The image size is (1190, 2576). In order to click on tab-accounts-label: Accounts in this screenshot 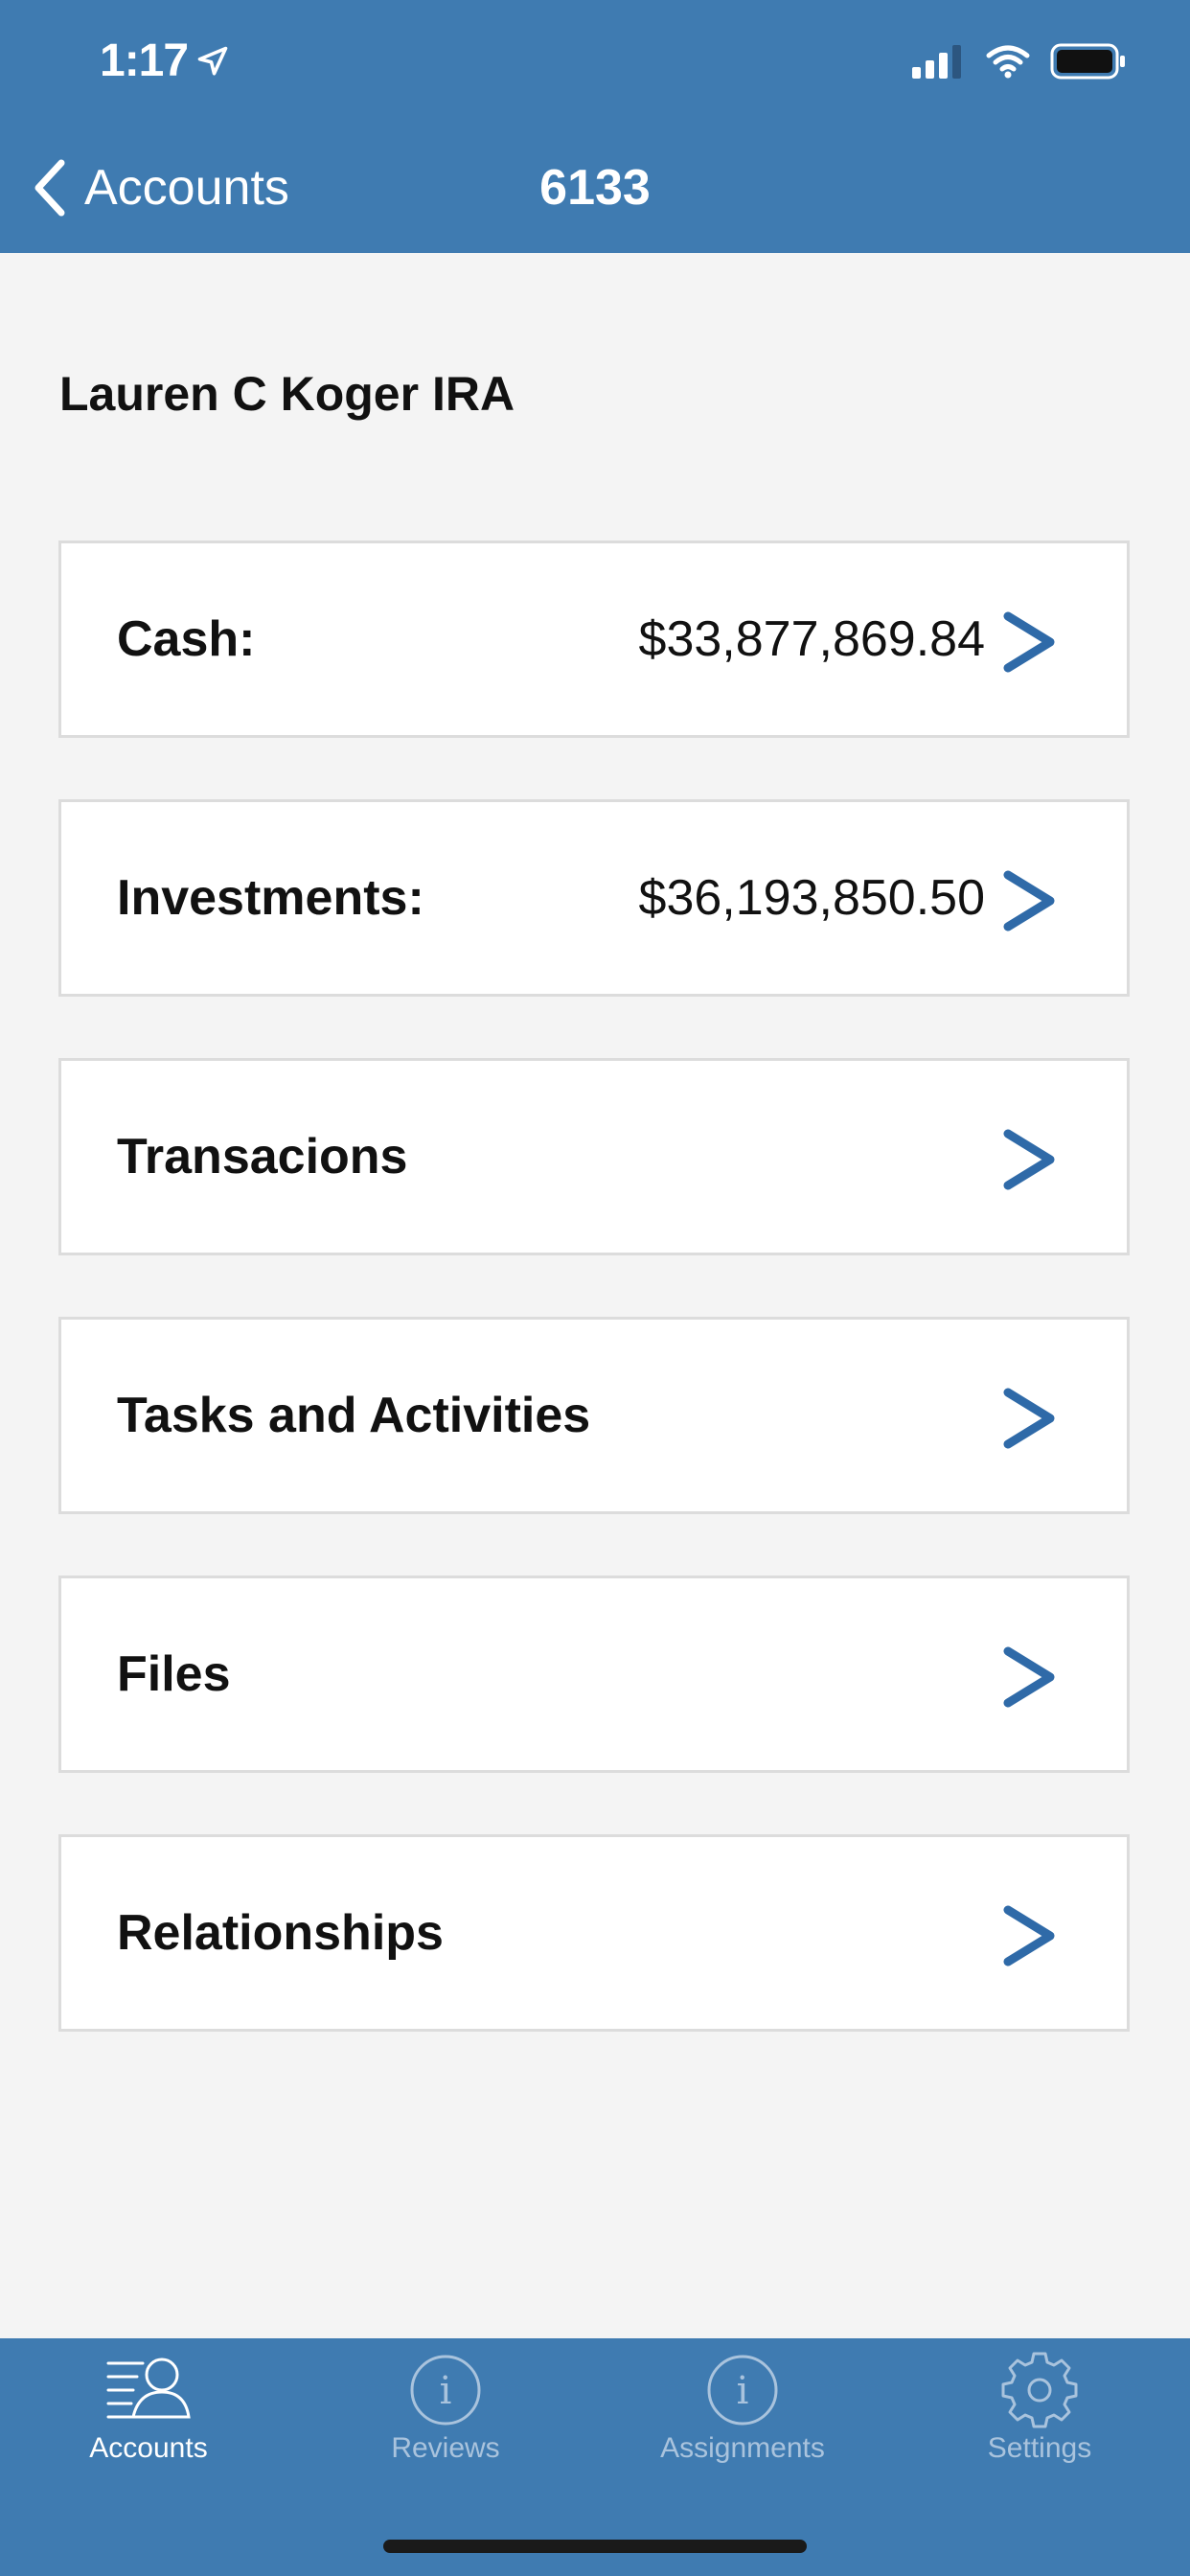, I will do `click(148, 2448)`.